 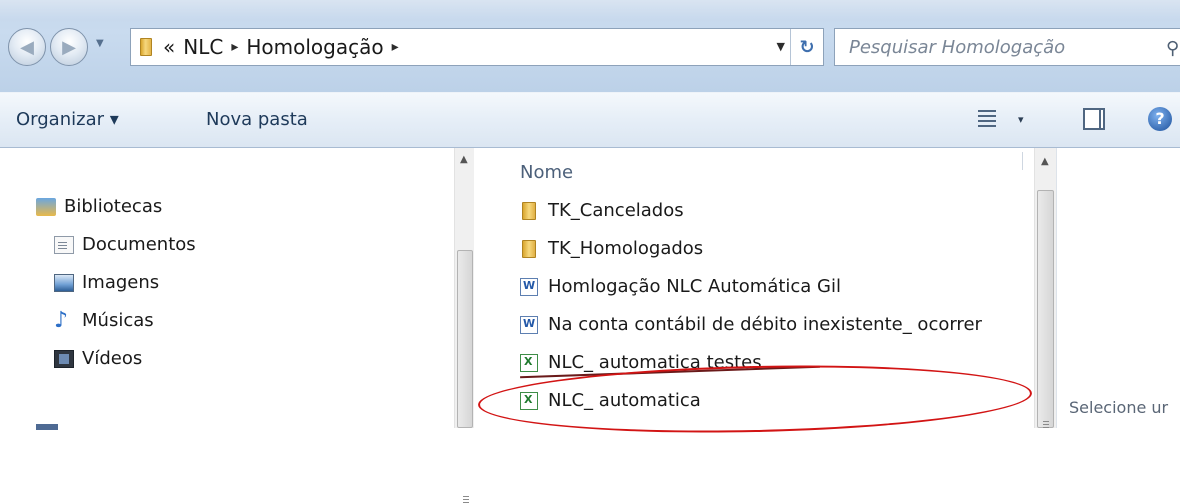 What do you see at coordinates (47, 427) in the screenshot?
I see `computer-icon` at bounding box center [47, 427].